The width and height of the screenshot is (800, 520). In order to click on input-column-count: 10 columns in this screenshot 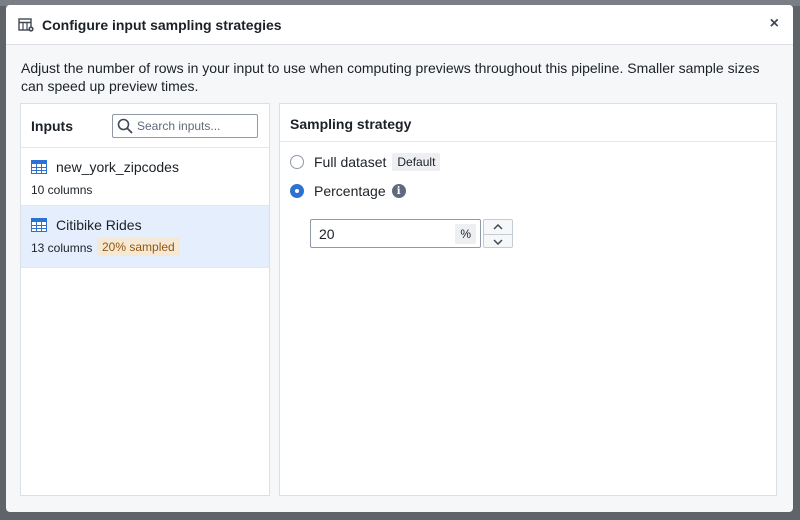, I will do `click(62, 190)`.